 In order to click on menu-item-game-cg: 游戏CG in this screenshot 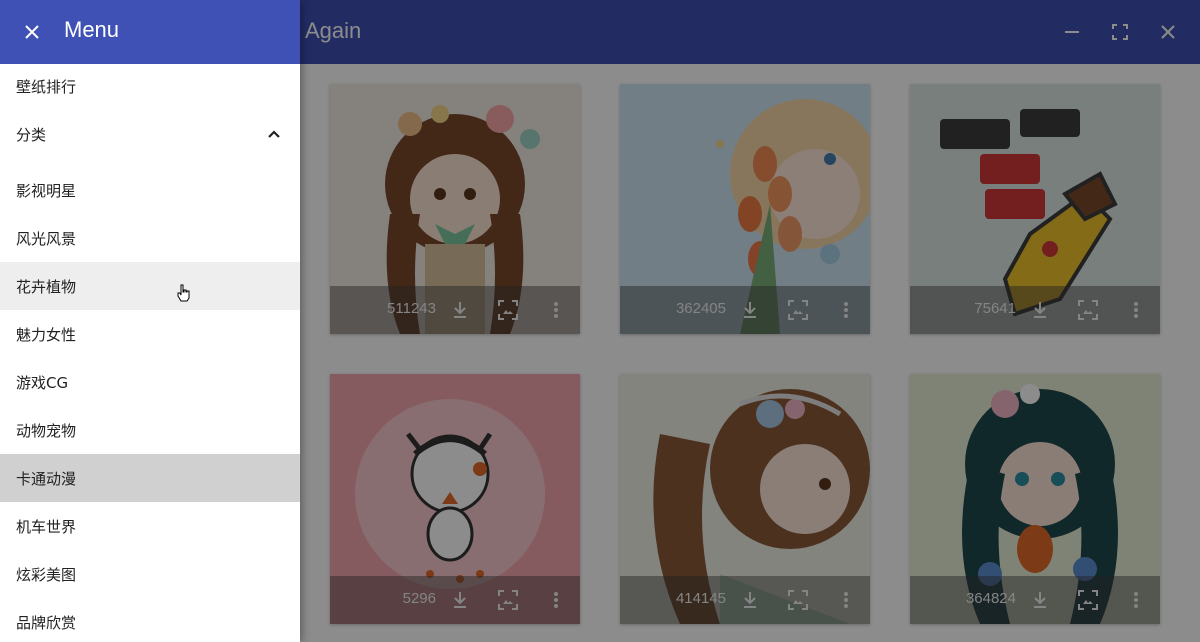, I will do `click(150, 382)`.